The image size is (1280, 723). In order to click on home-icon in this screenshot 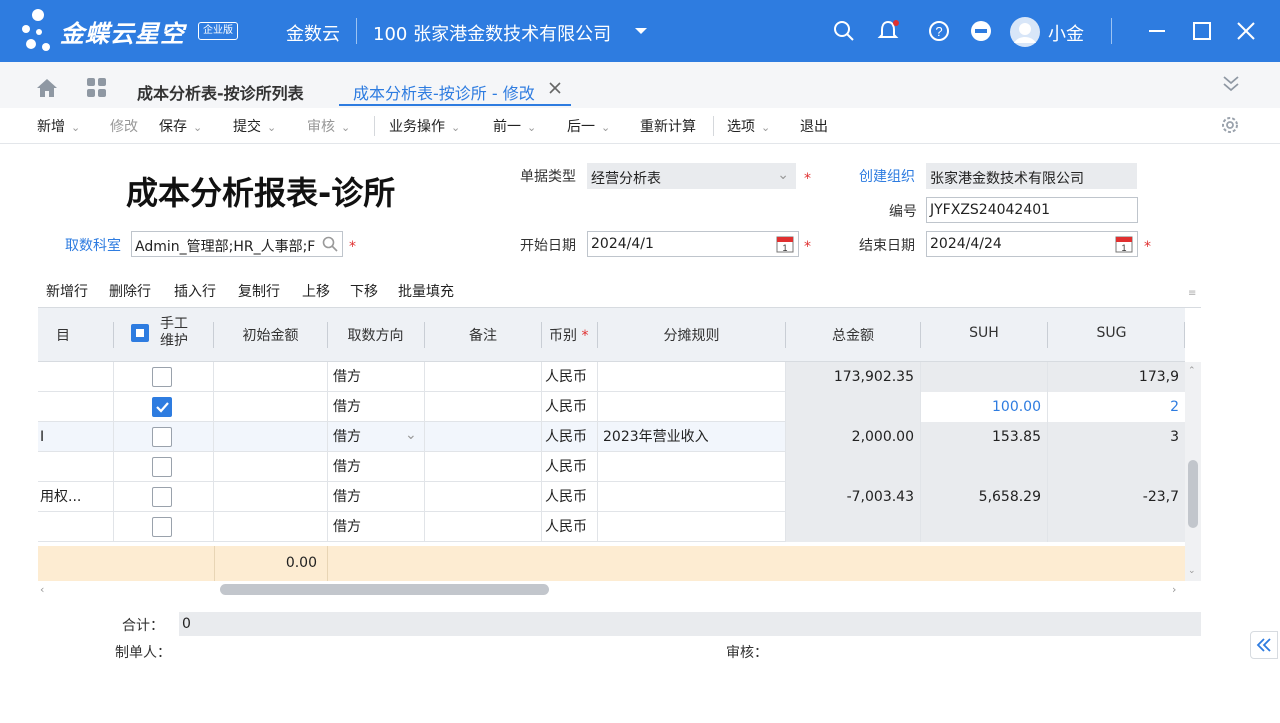, I will do `click(47, 90)`.